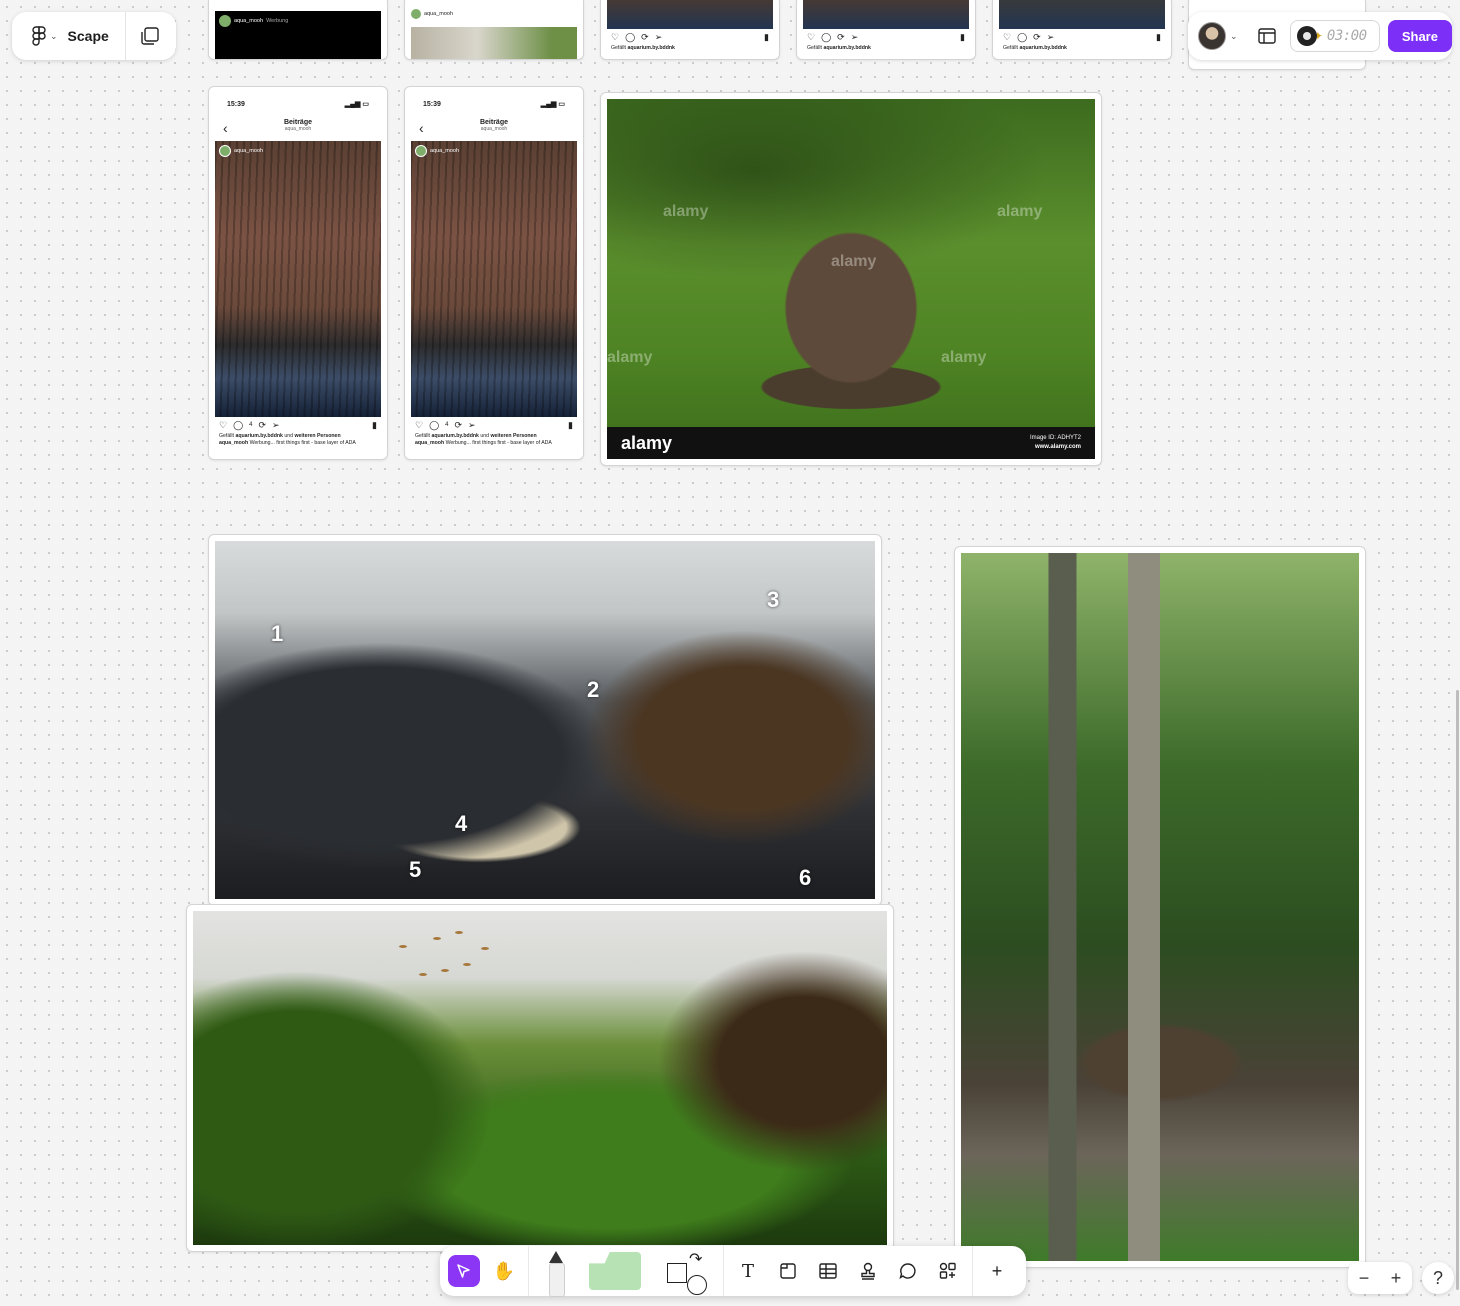 This screenshot has width=1460, height=1306. I want to click on circle-icon, so click(697, 1285).